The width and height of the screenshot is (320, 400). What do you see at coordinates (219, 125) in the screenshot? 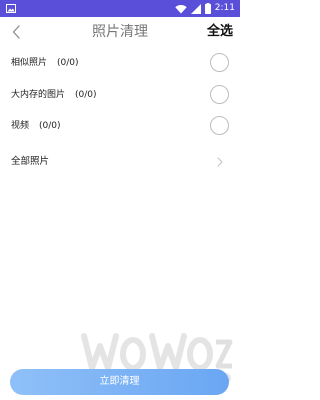
I see `radio-videos` at bounding box center [219, 125].